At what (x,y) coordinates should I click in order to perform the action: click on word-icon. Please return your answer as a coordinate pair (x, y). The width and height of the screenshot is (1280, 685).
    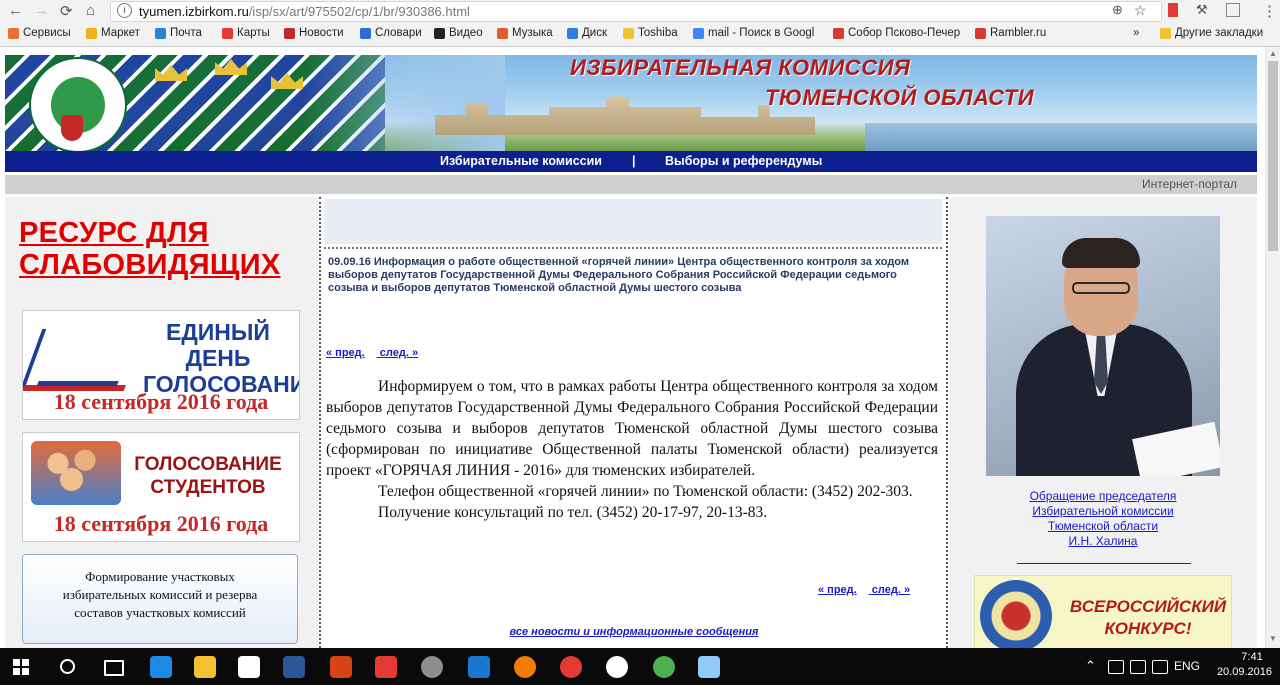
    Looking at the image, I should click on (294, 667).